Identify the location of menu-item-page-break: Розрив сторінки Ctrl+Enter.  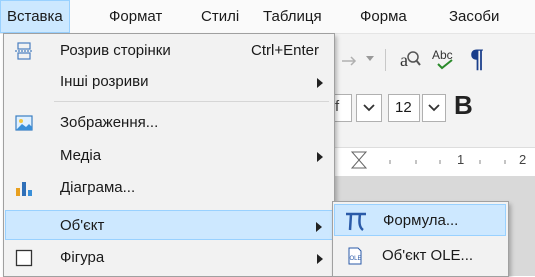
(169, 51).